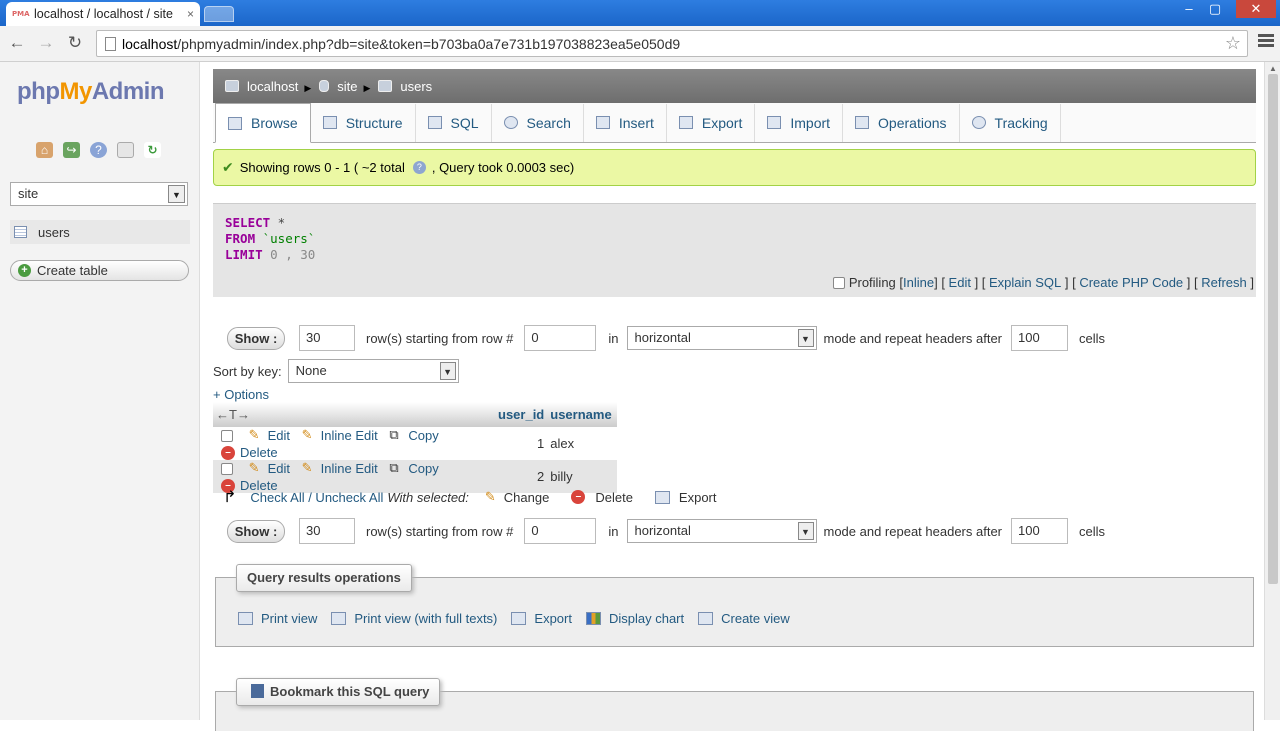  I want to click on print-view-link: Print view, so click(277, 618).